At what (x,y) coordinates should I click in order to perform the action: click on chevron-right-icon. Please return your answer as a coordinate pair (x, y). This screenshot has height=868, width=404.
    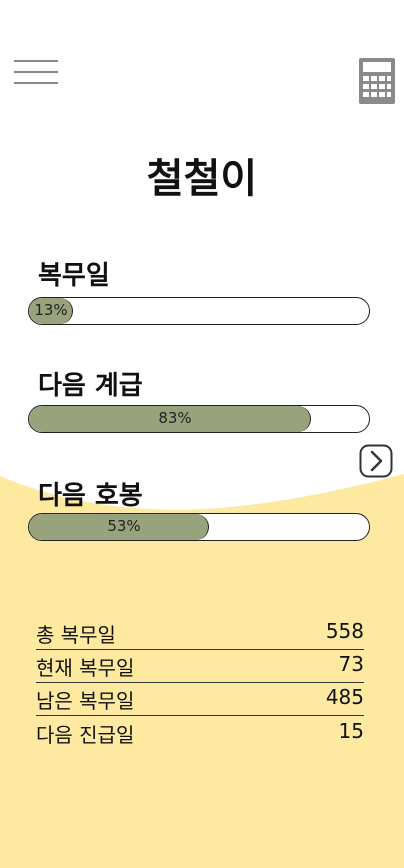
    Looking at the image, I should click on (376, 461).